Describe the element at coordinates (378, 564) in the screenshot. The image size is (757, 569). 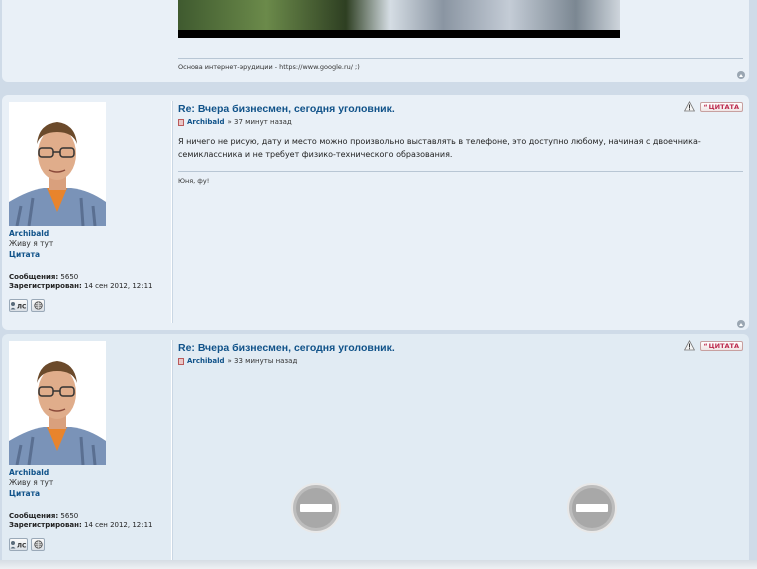
I see `page-bottom-strip` at that location.